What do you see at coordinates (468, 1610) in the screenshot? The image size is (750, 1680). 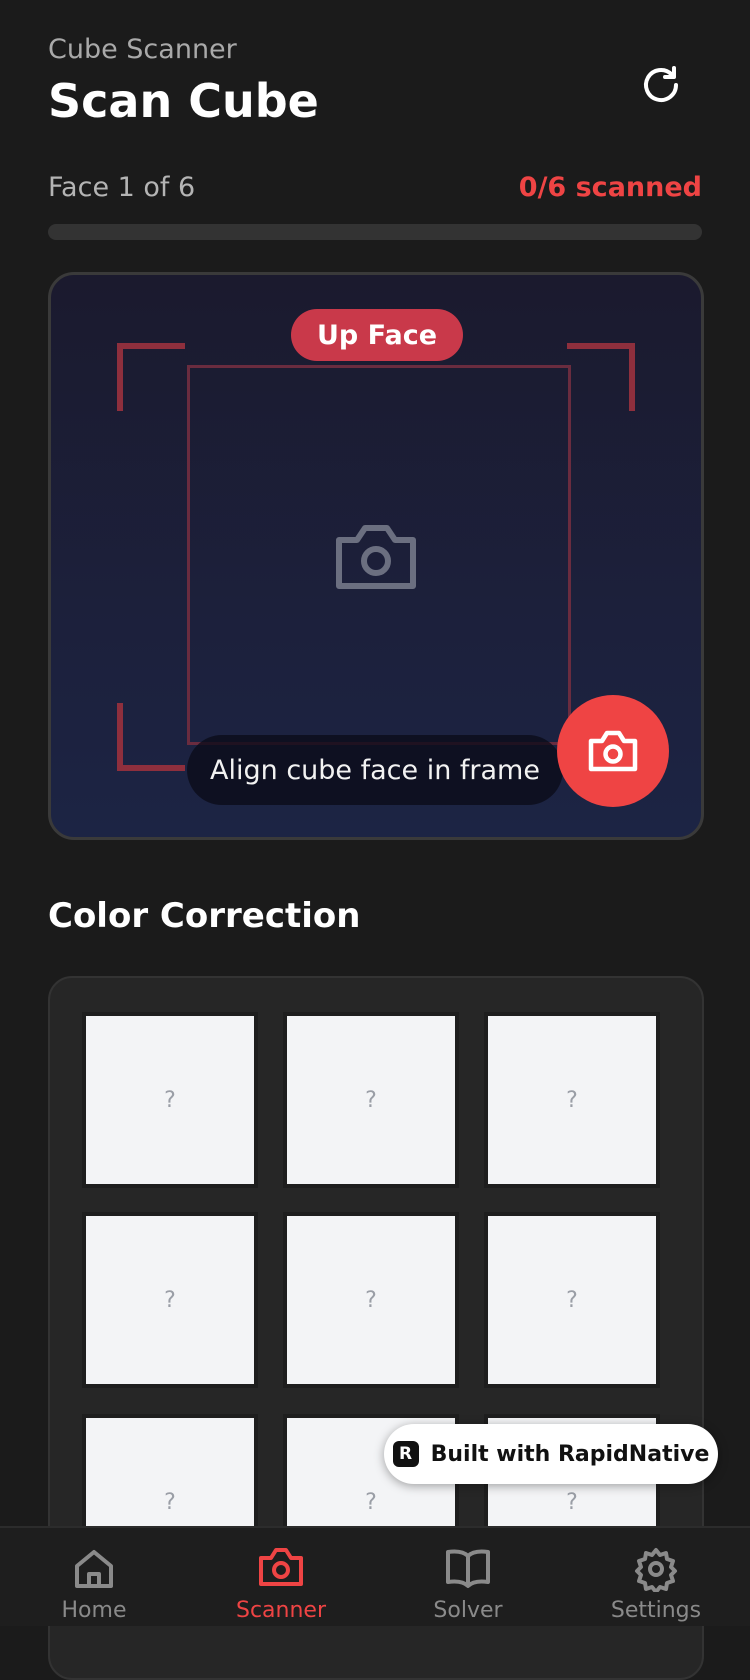 I see `tab-label: Solver` at bounding box center [468, 1610].